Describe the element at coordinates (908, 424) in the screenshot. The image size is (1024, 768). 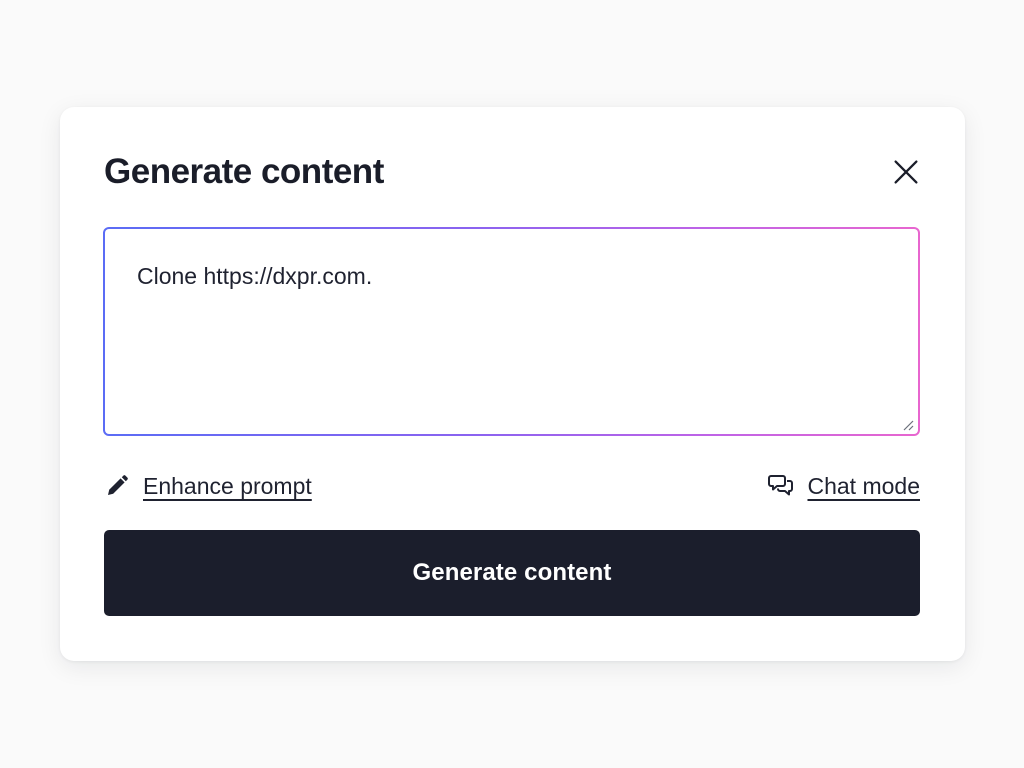
I see `resize-handle-icon` at that location.